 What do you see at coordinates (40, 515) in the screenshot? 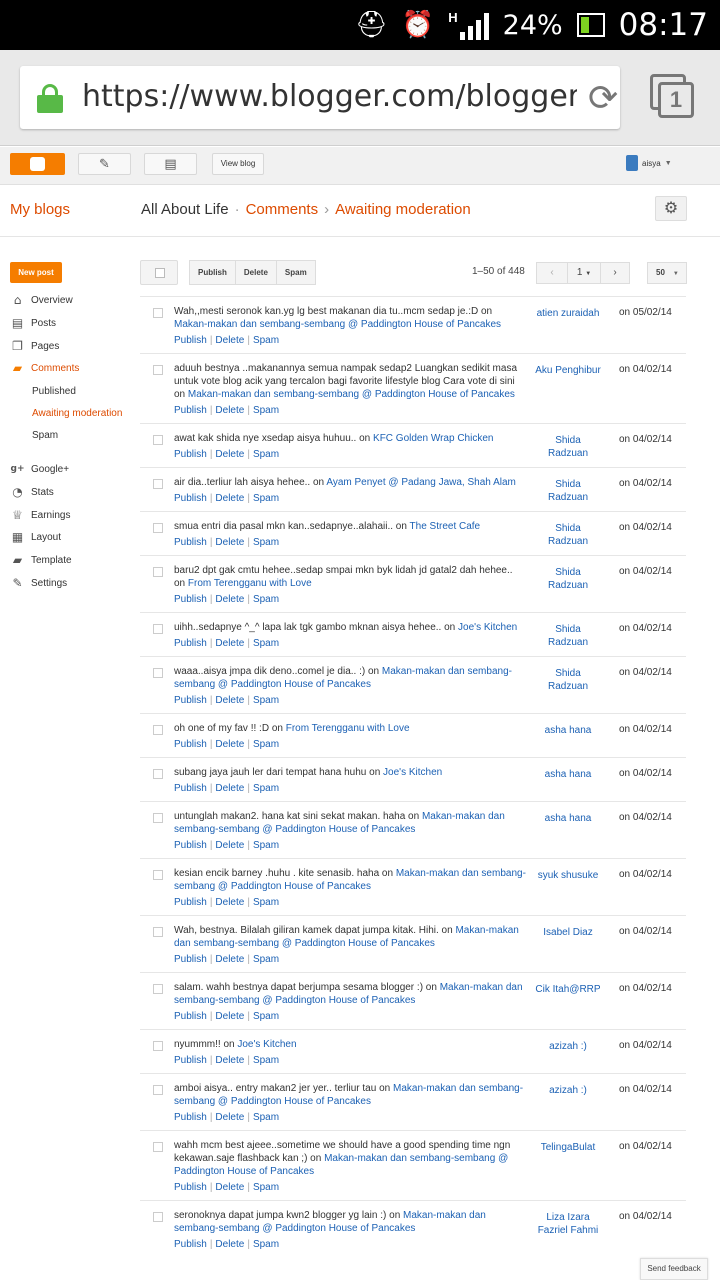
I see `sidebar-item-earnings: ♕ Earnings` at bounding box center [40, 515].